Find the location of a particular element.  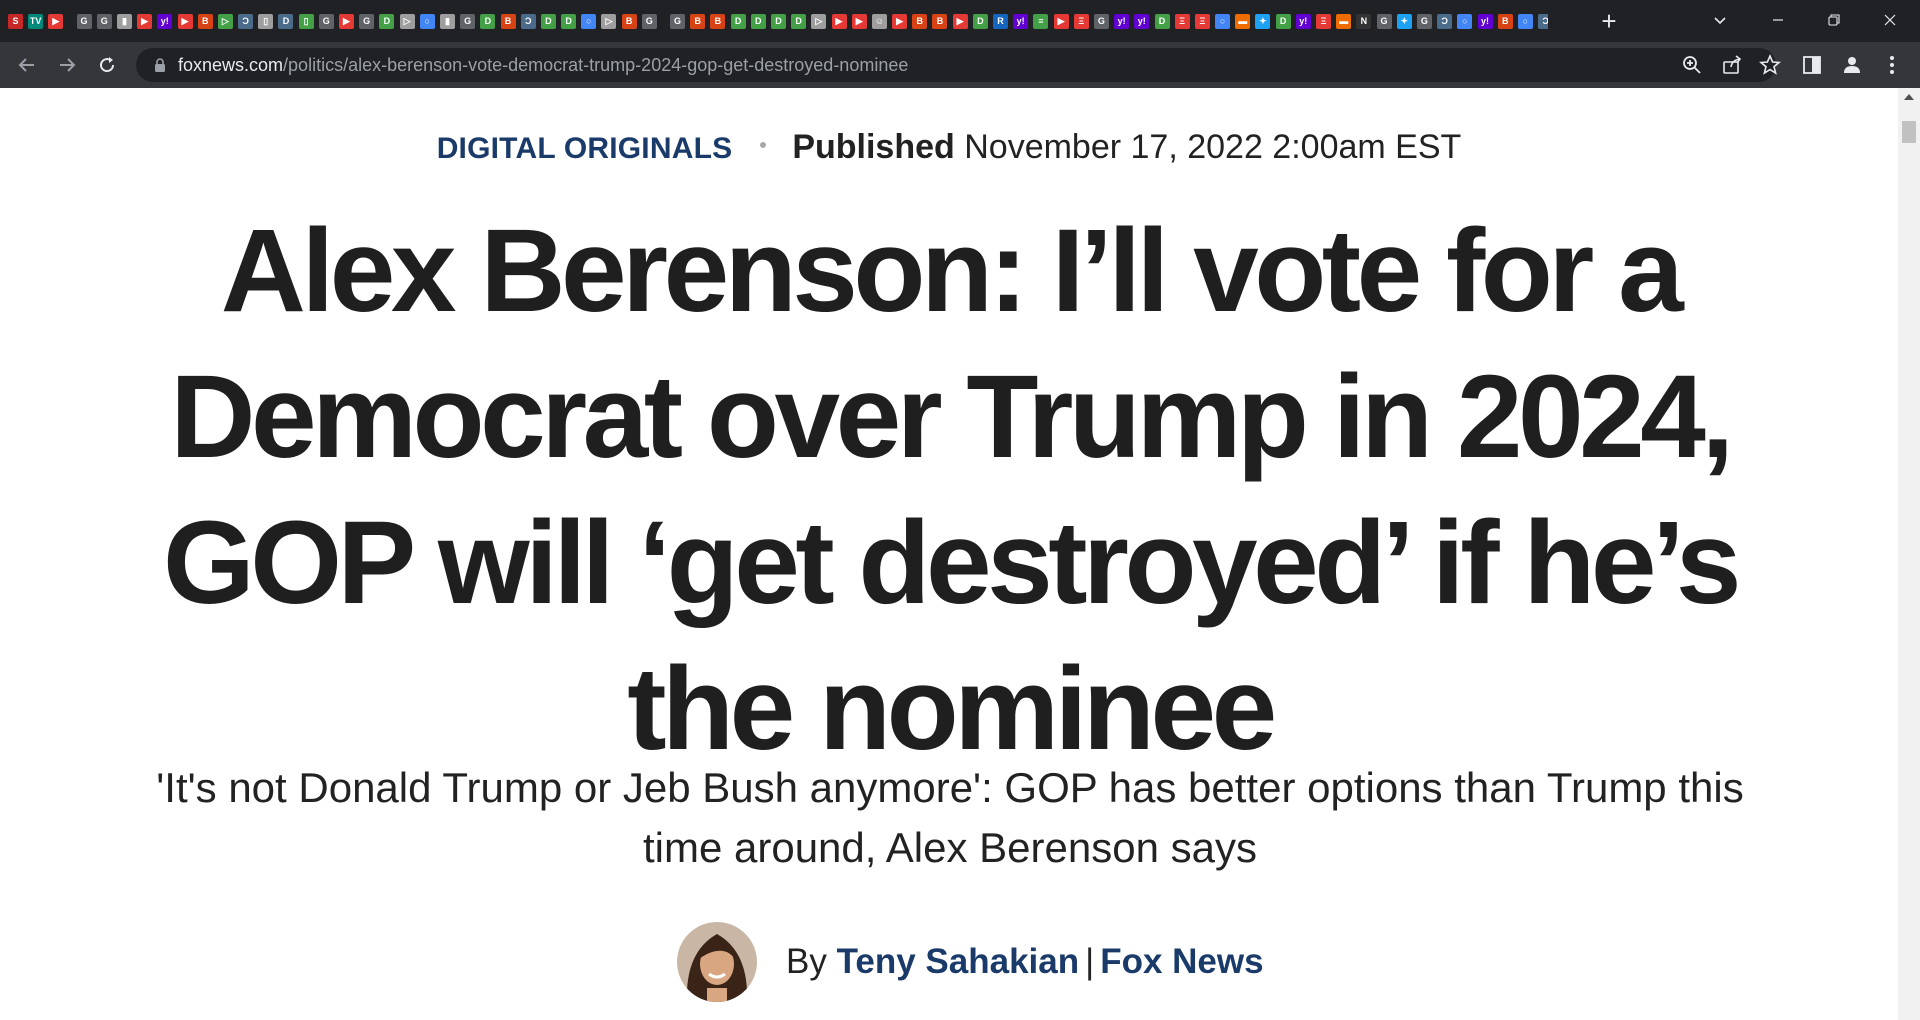

bookmark-star-icon is located at coordinates (1770, 65).